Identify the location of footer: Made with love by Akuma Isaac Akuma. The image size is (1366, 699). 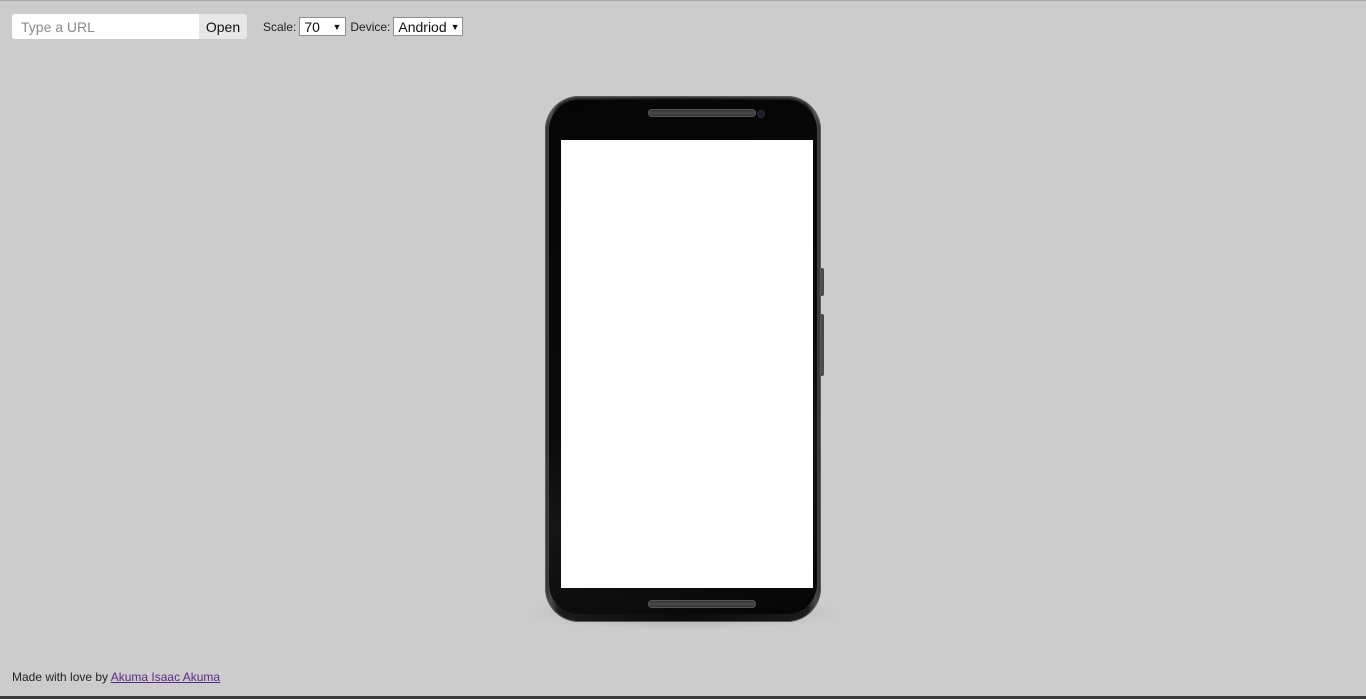
(116, 677).